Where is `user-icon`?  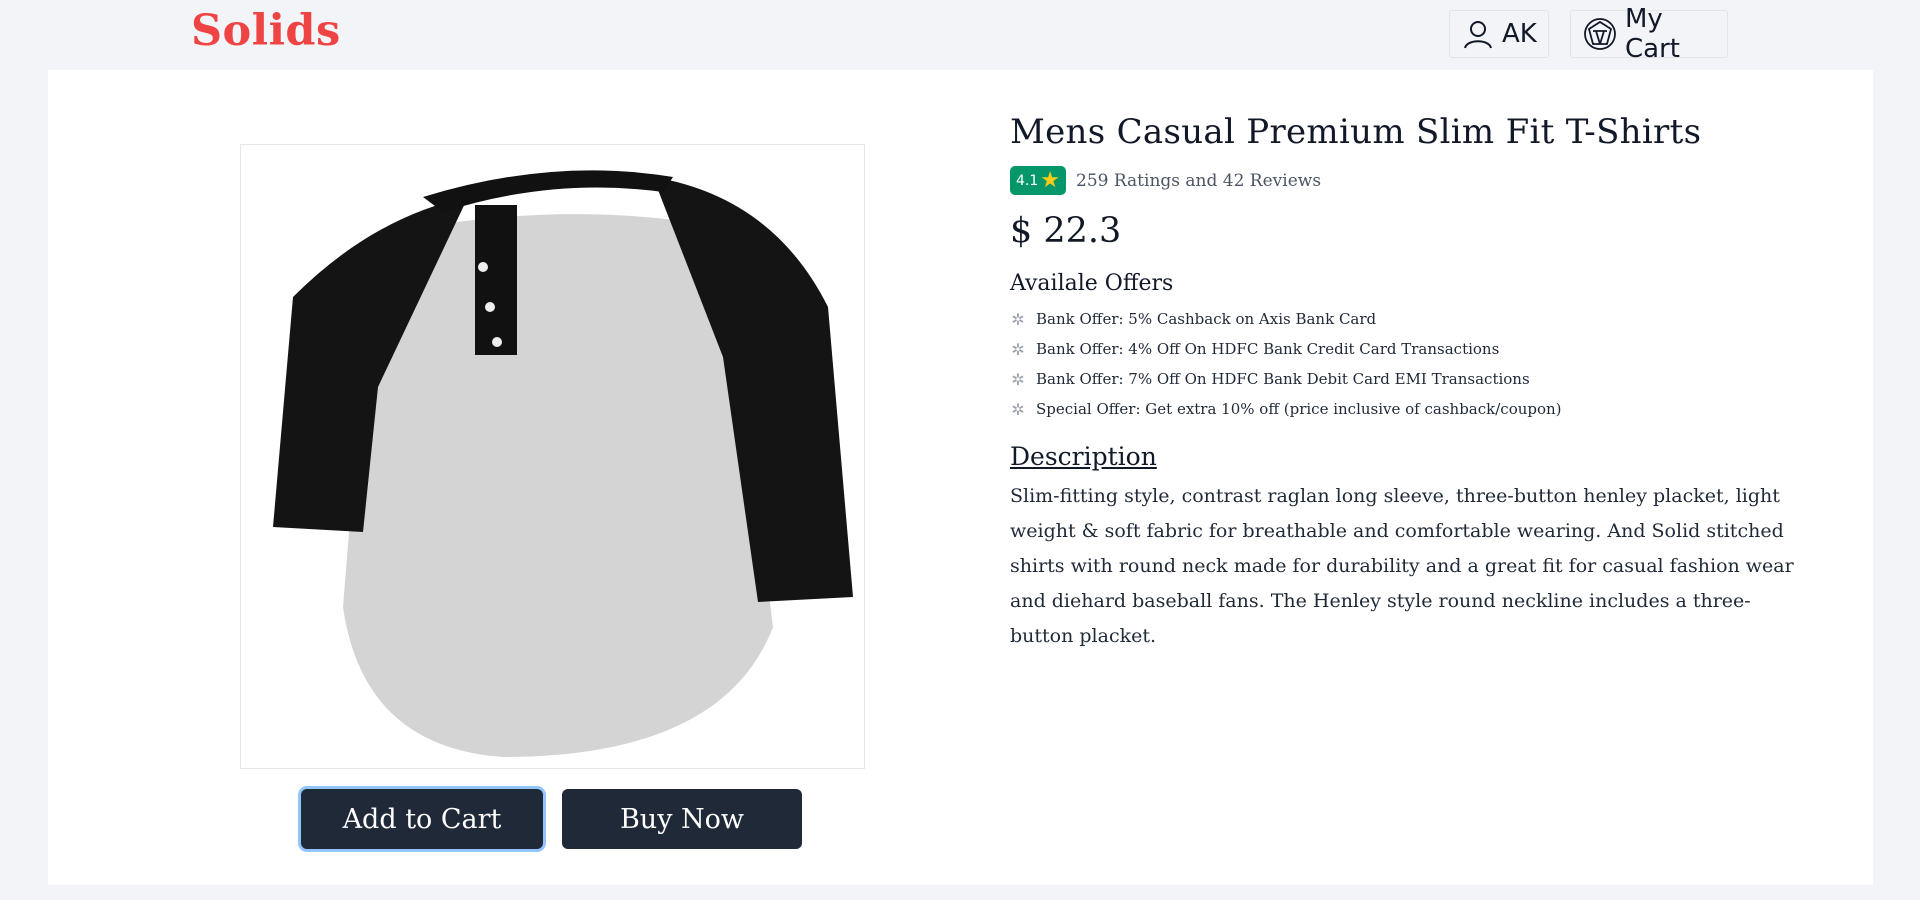 user-icon is located at coordinates (1478, 35).